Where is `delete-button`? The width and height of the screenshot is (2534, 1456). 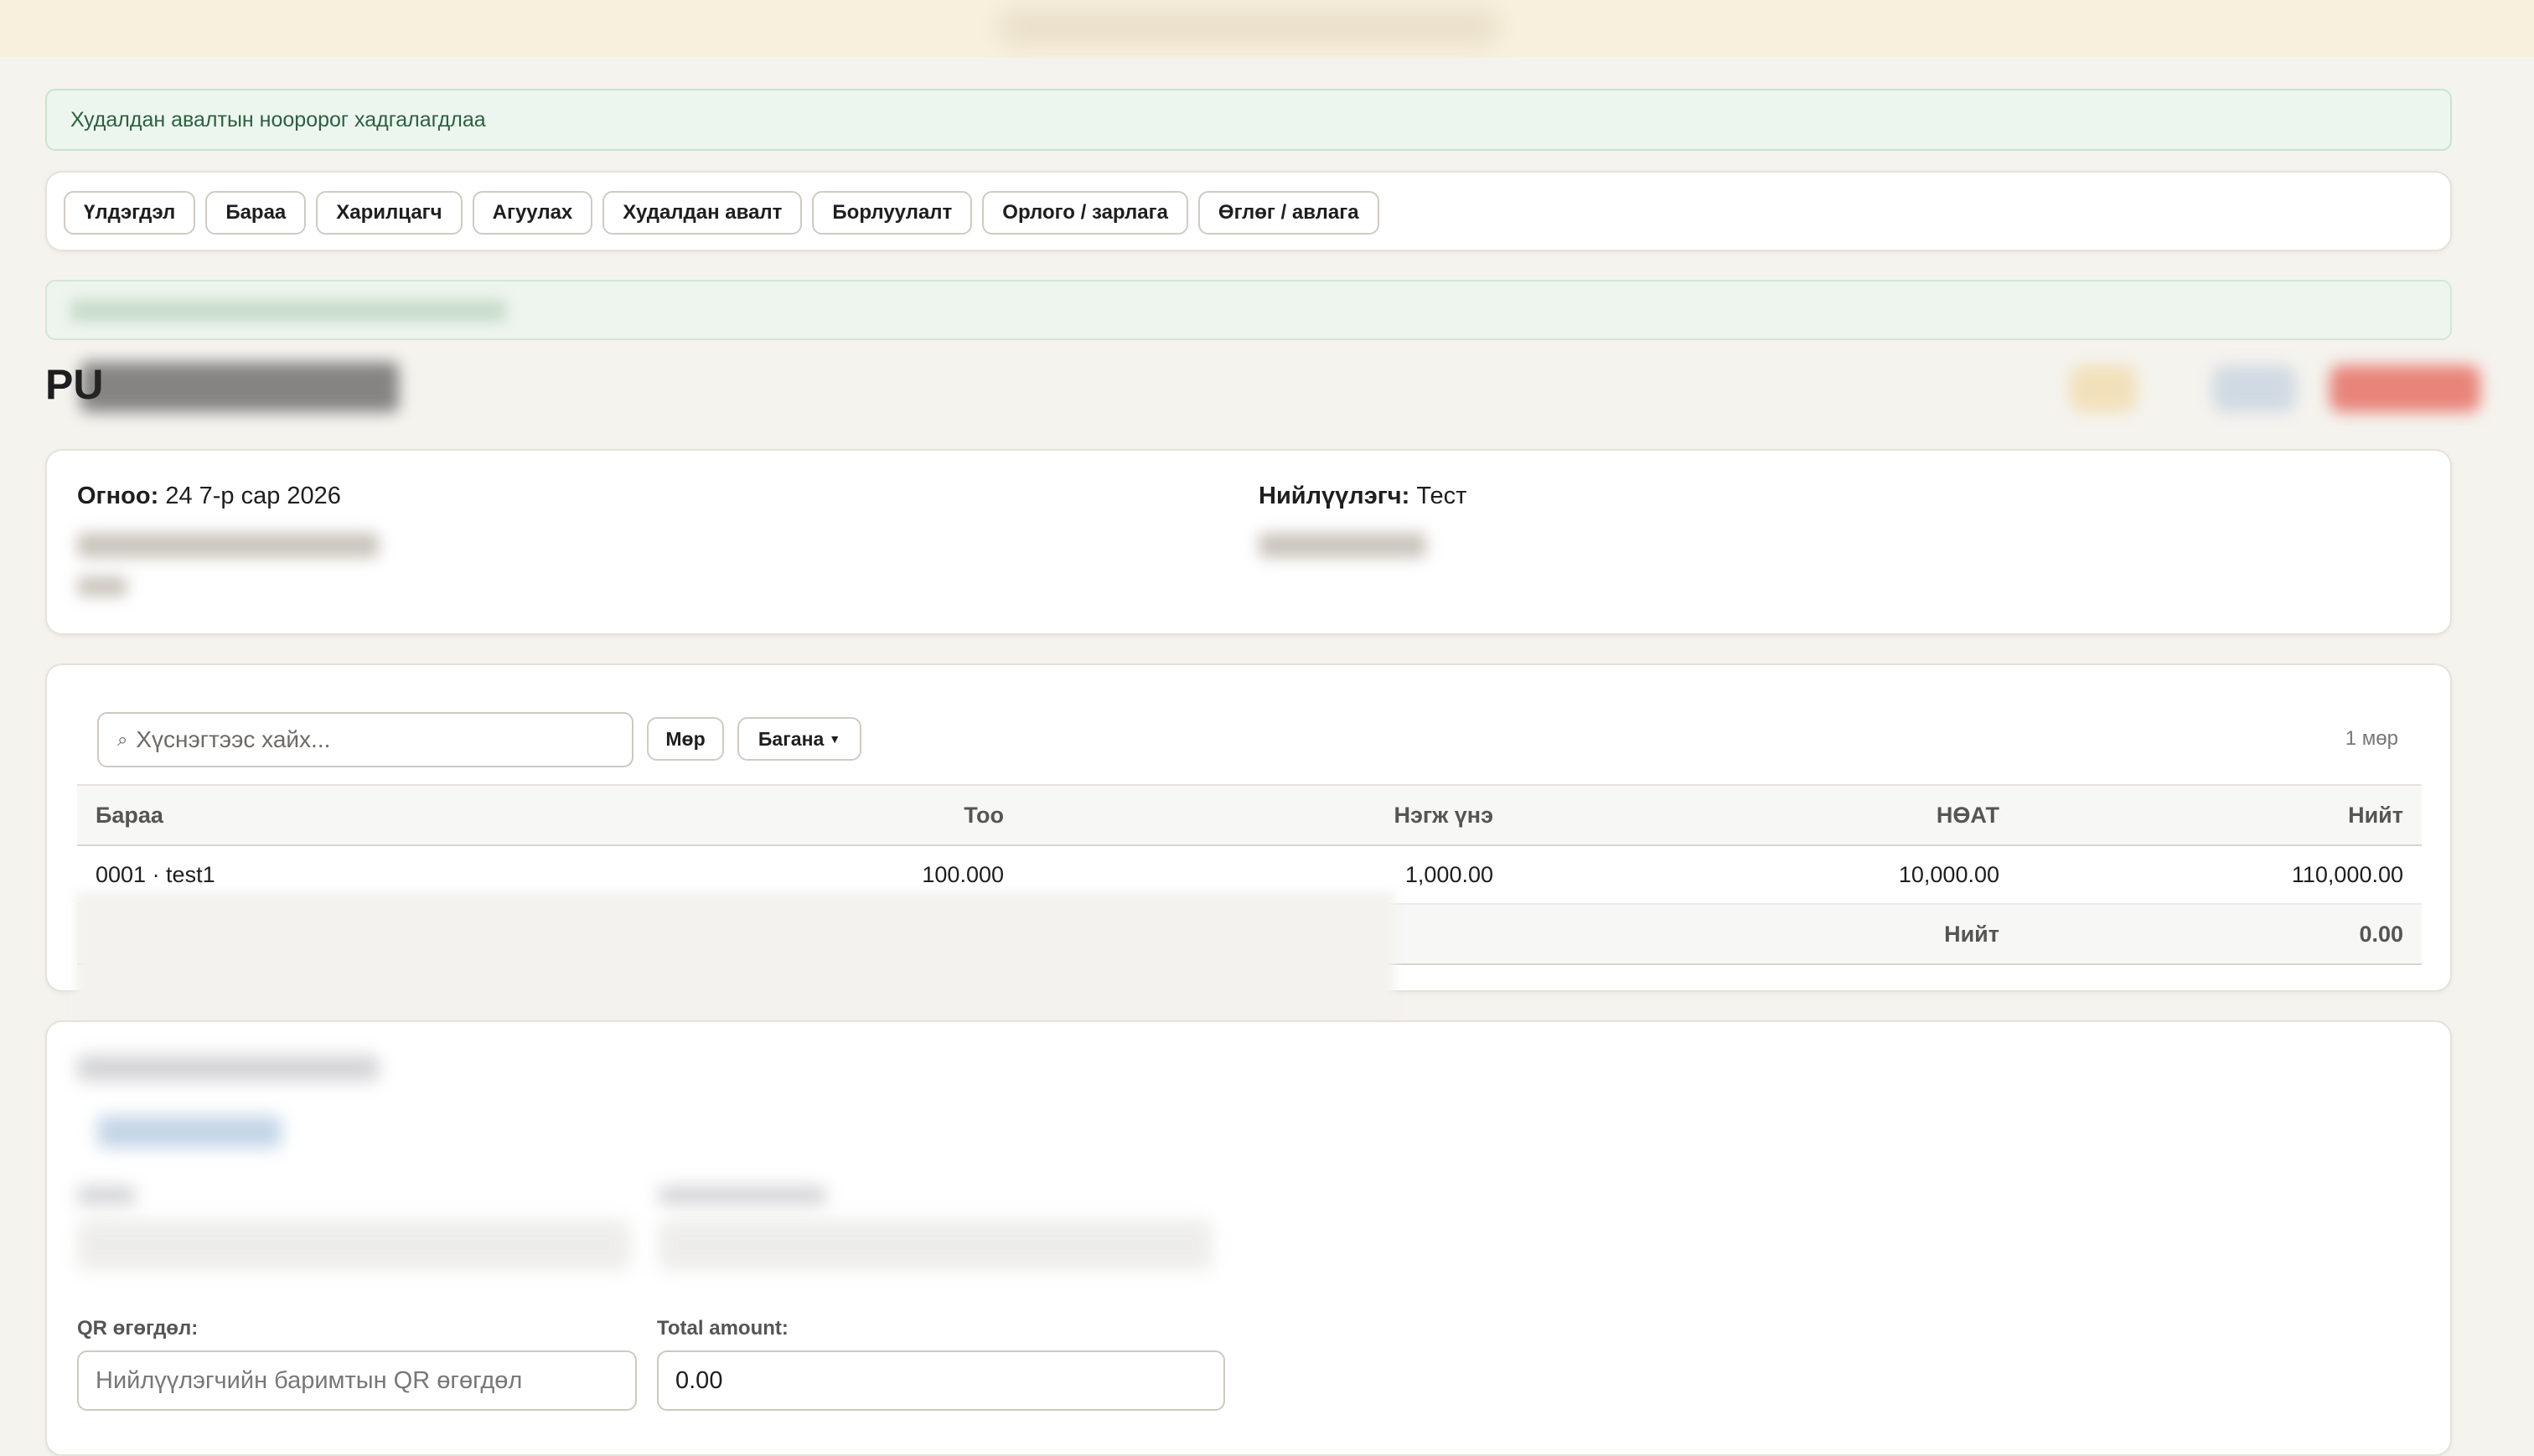
delete-button is located at coordinates (2405, 388).